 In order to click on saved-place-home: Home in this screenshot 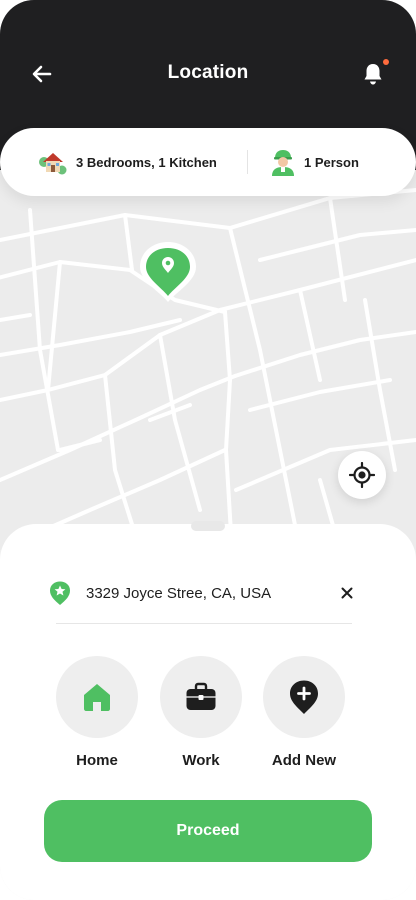, I will do `click(97, 712)`.